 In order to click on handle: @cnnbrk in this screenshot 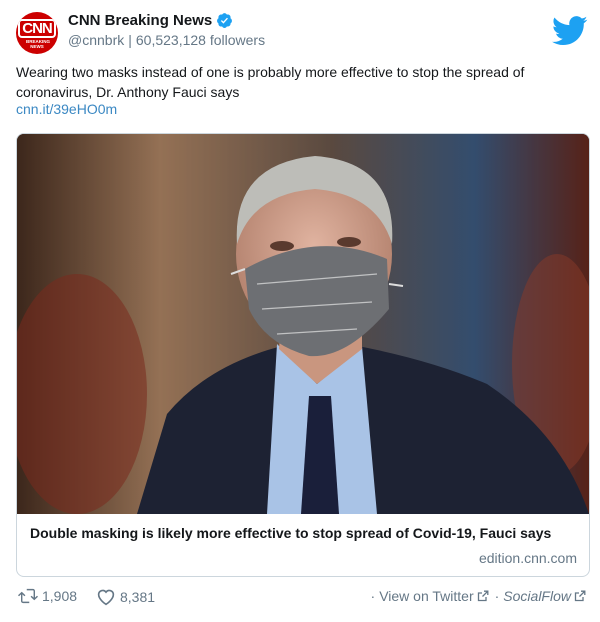, I will do `click(96, 40)`.